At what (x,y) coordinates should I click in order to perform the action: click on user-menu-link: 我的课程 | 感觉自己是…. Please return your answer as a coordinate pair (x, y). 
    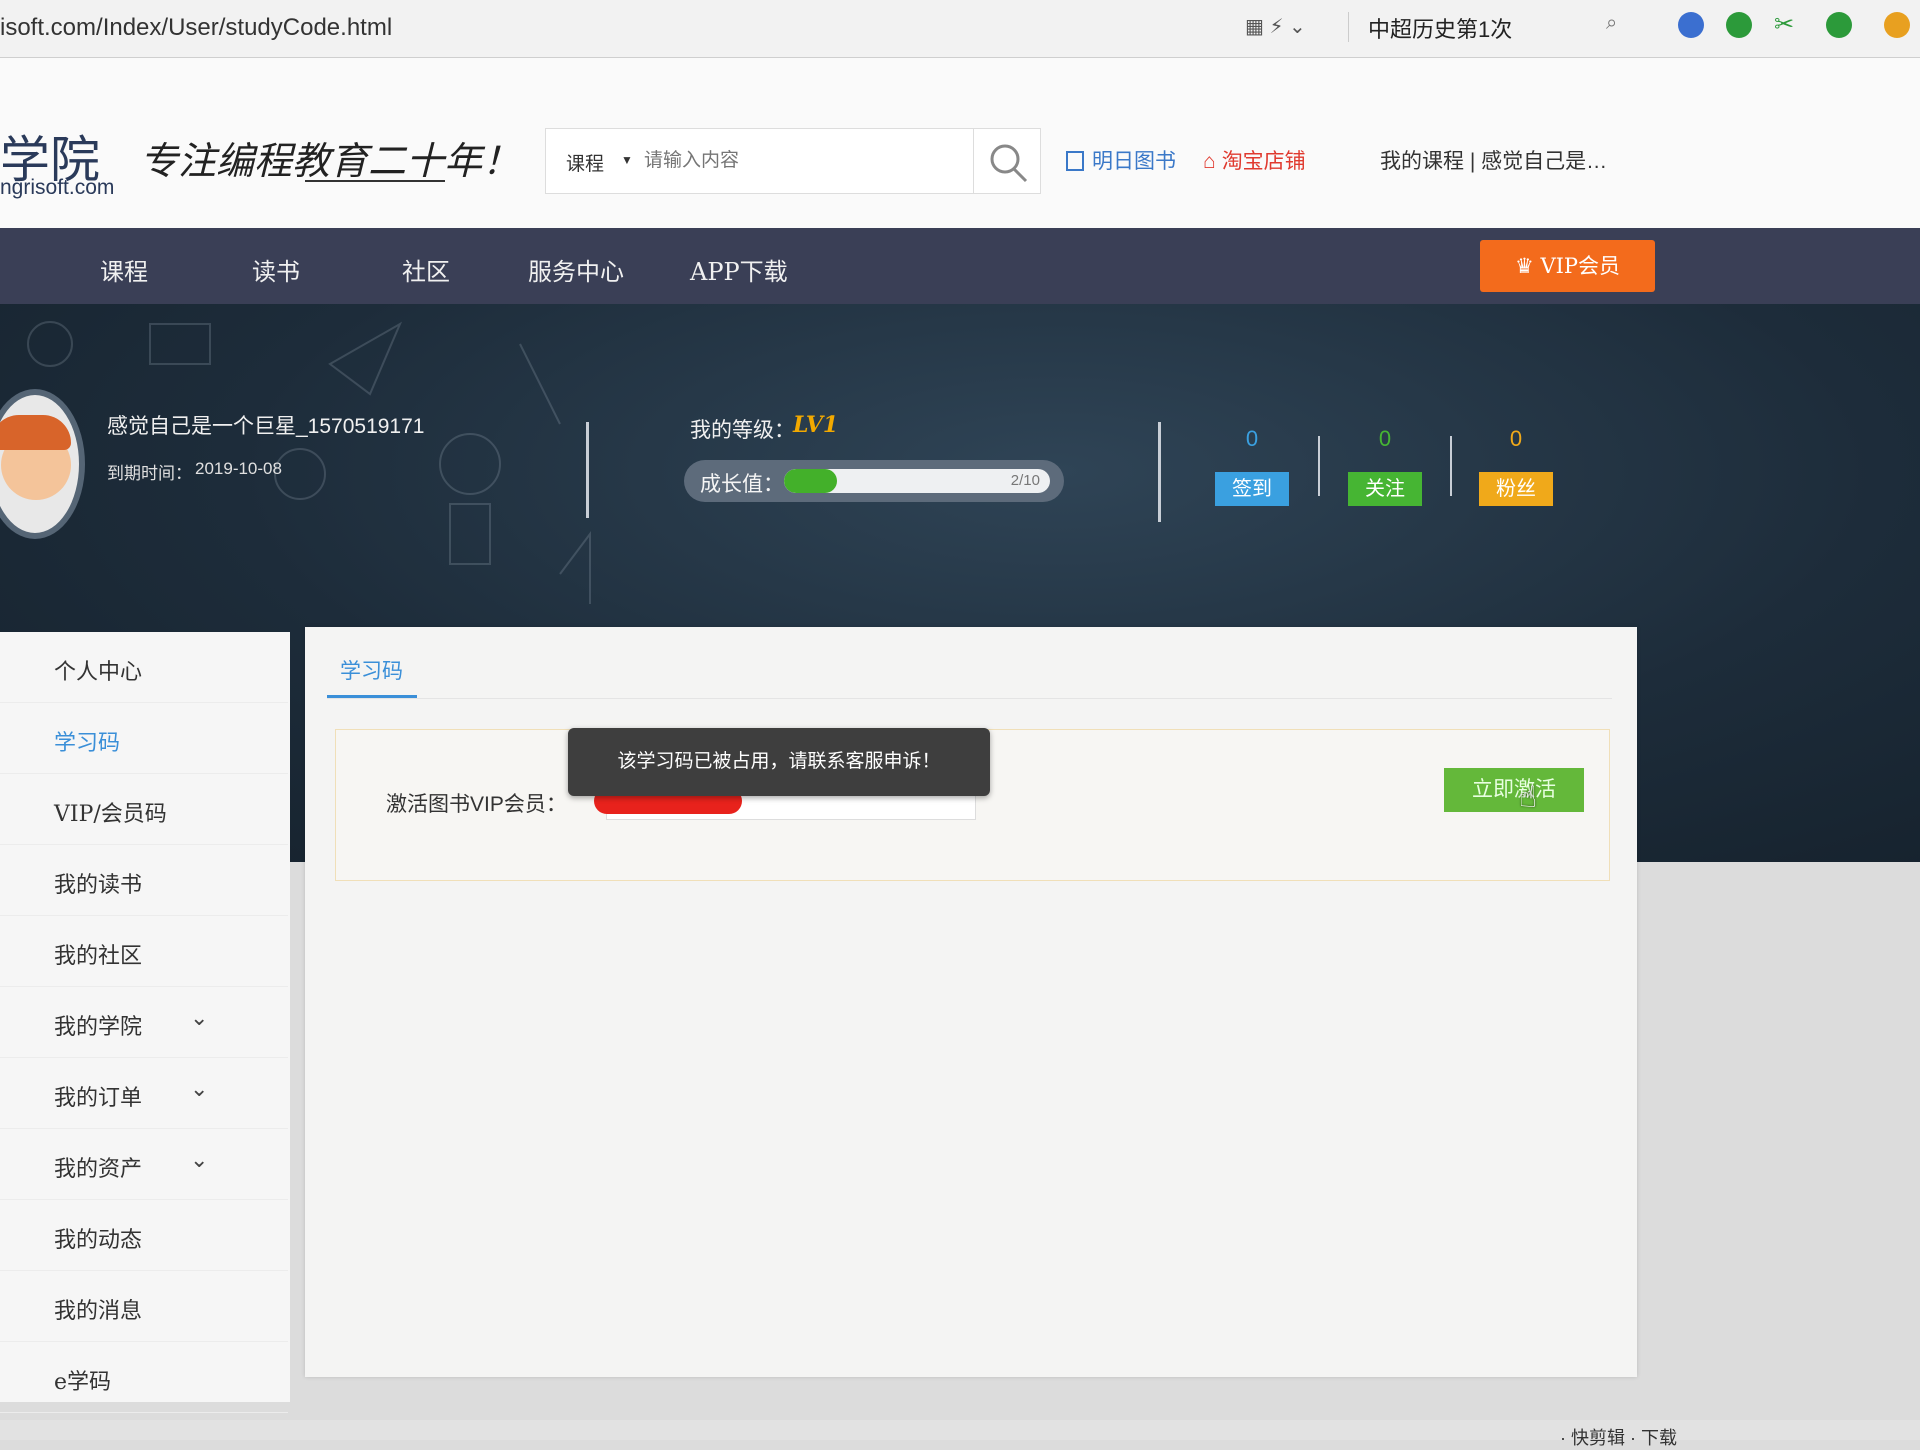
    Looking at the image, I should click on (1493, 160).